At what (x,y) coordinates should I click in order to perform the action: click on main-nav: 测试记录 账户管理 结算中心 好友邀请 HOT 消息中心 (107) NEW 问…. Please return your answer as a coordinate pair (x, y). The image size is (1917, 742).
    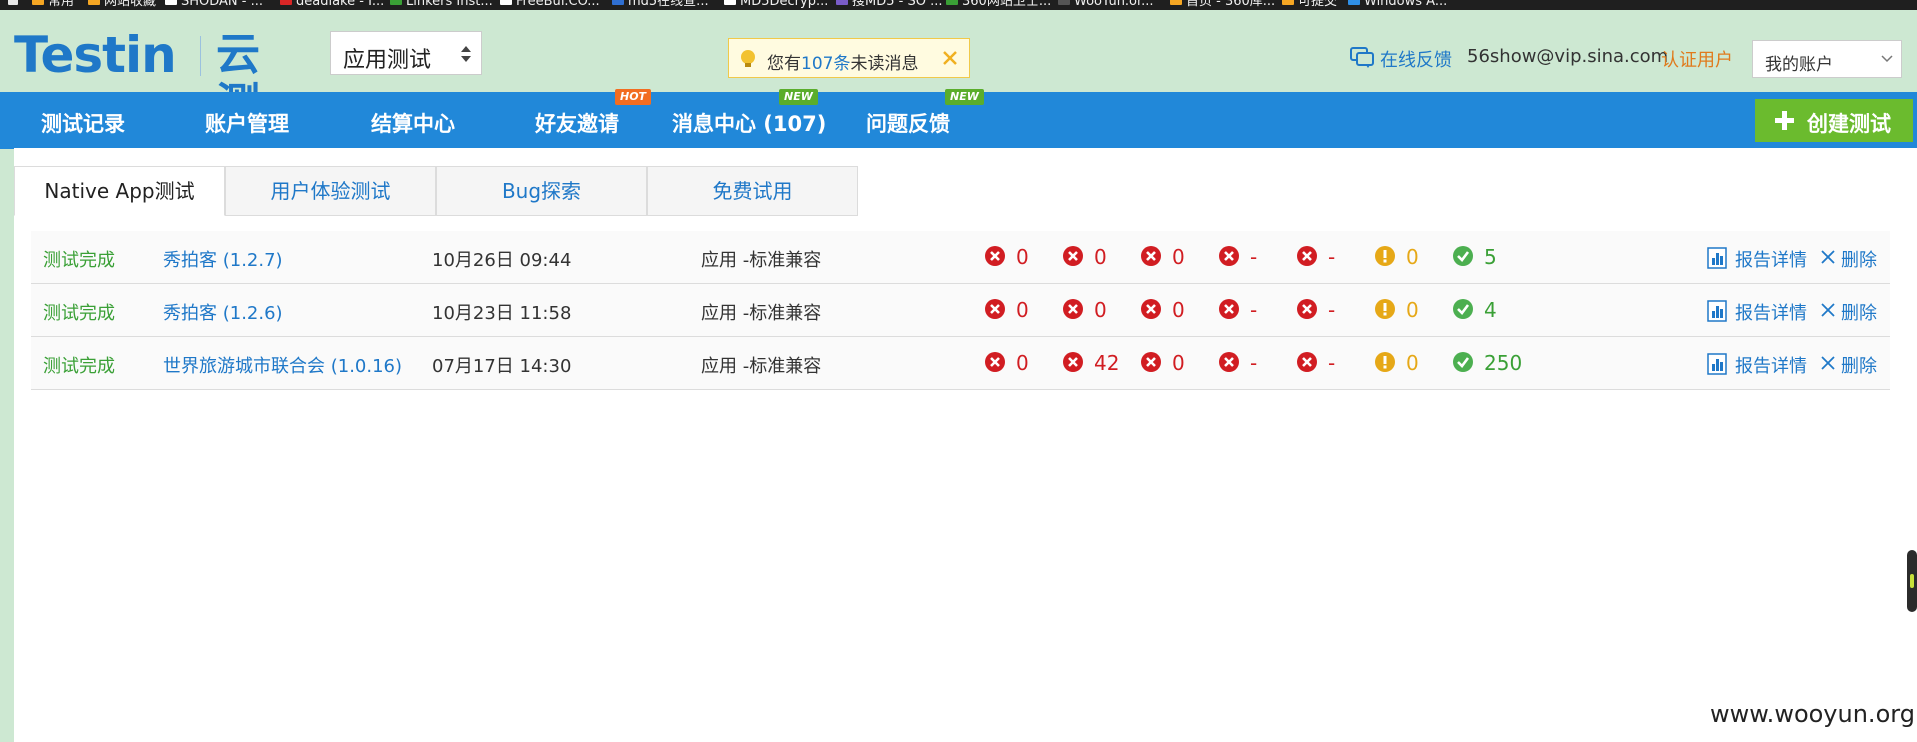
    Looking at the image, I should click on (958, 119).